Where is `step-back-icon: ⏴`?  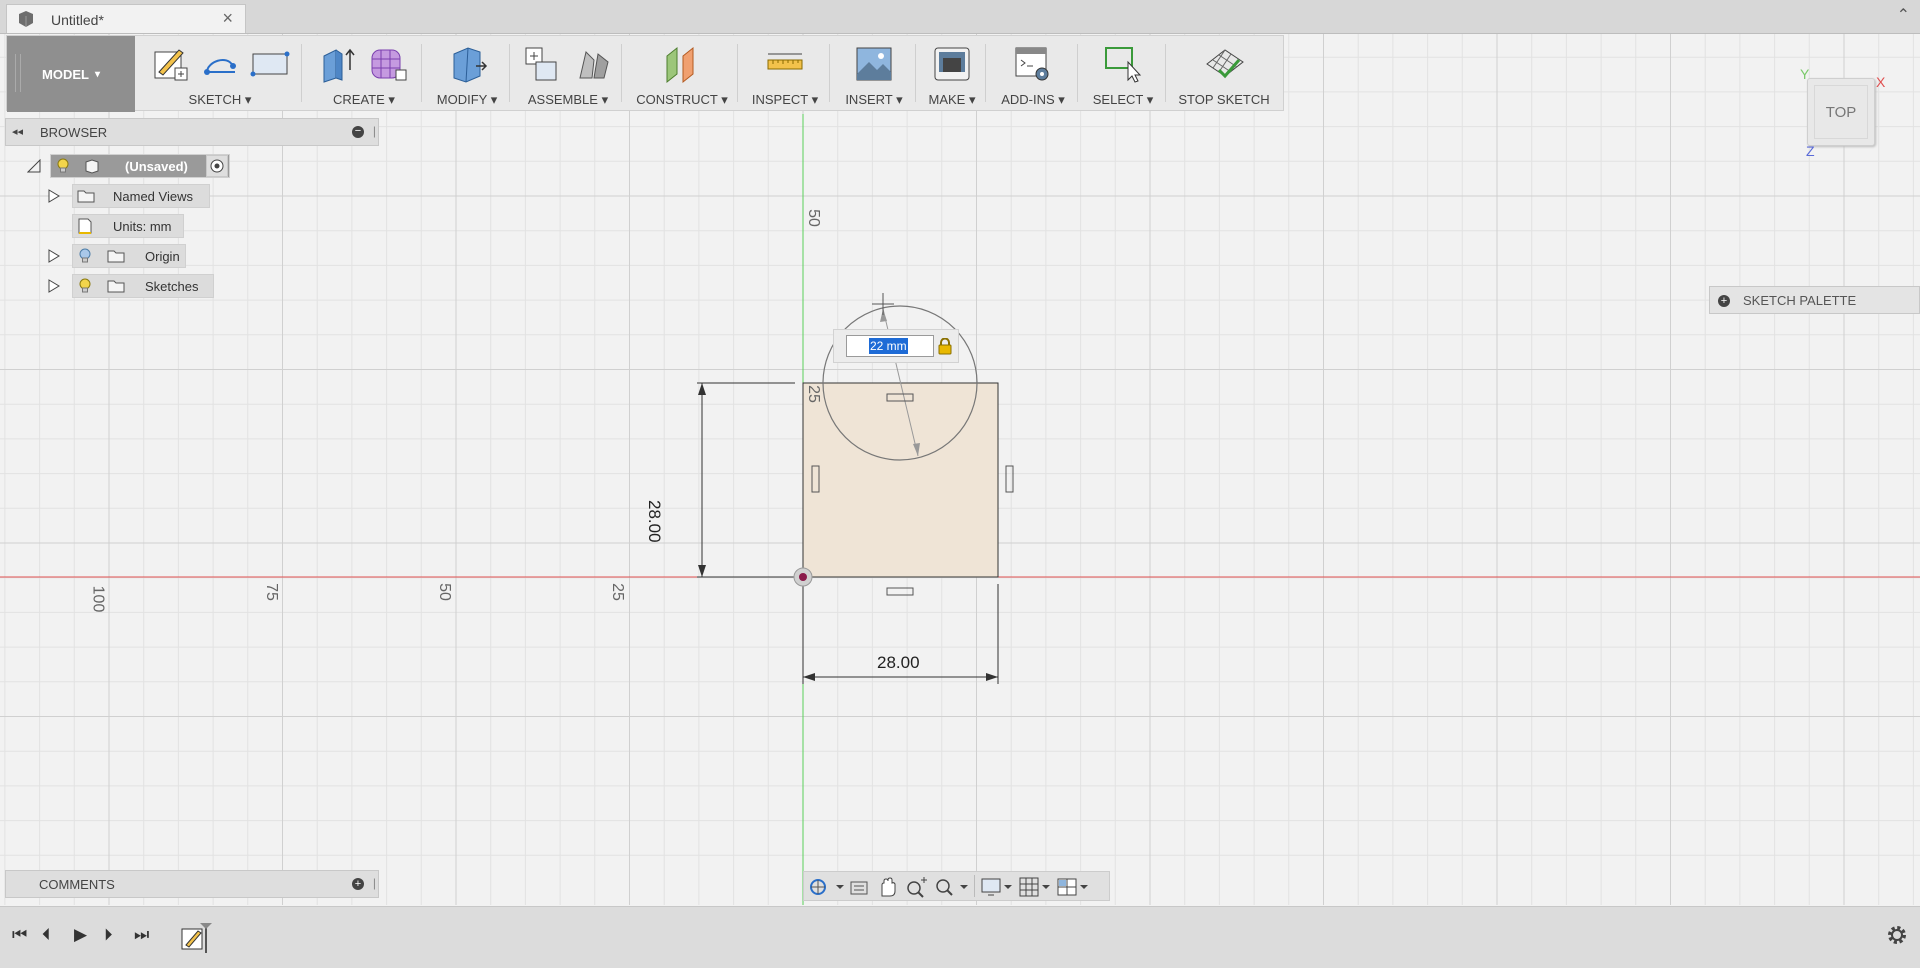 step-back-icon: ⏴ is located at coordinates (46, 935).